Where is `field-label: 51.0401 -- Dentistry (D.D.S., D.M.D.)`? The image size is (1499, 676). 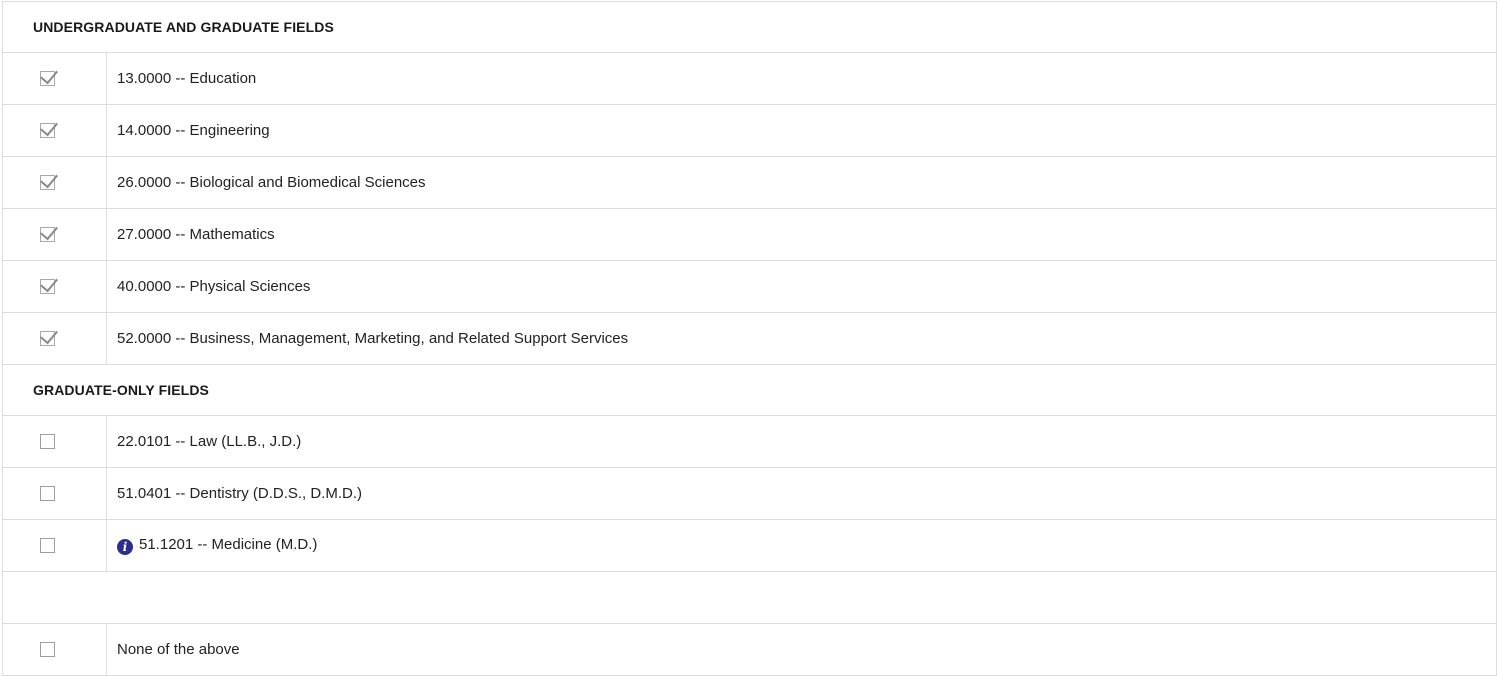 field-label: 51.0401 -- Dentistry (D.D.S., D.M.D.) is located at coordinates (801, 493).